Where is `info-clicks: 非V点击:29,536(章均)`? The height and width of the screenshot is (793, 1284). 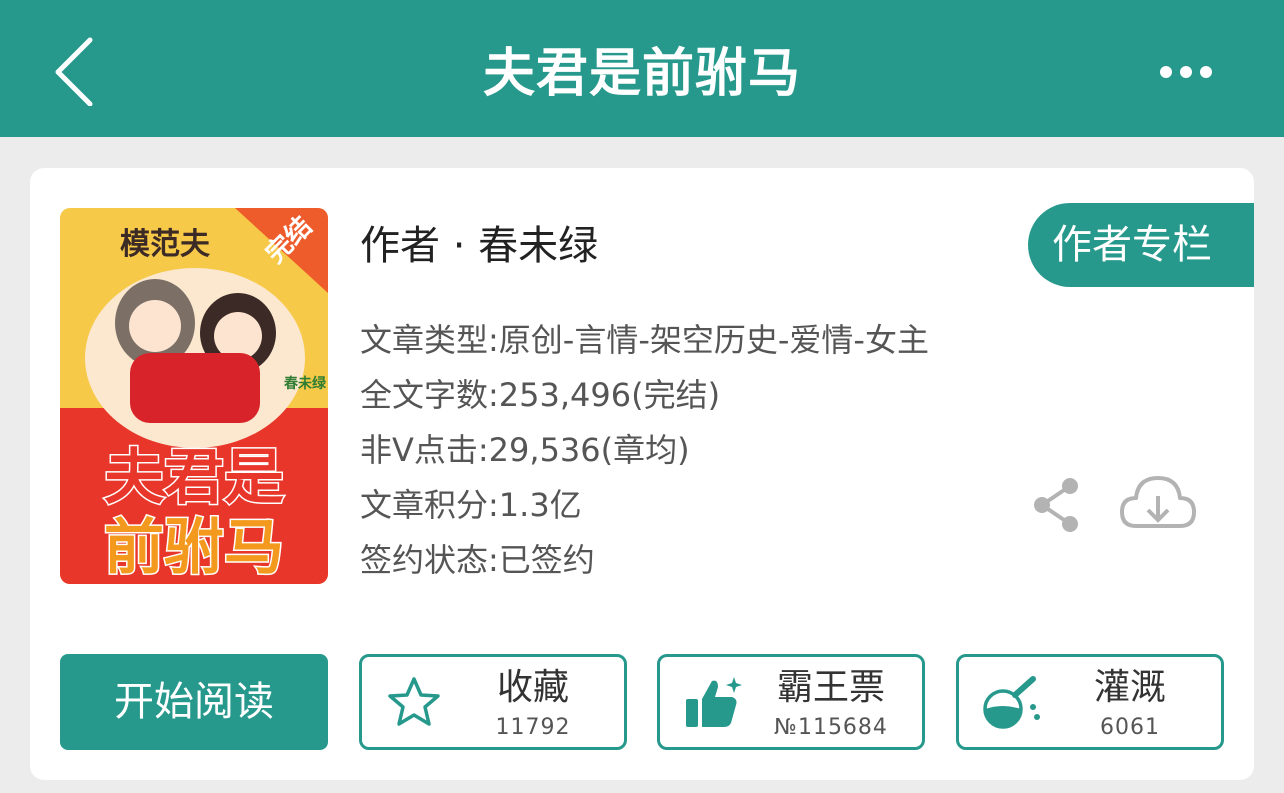 info-clicks: 非V点击:29,536(章均) is located at coordinates (525, 450).